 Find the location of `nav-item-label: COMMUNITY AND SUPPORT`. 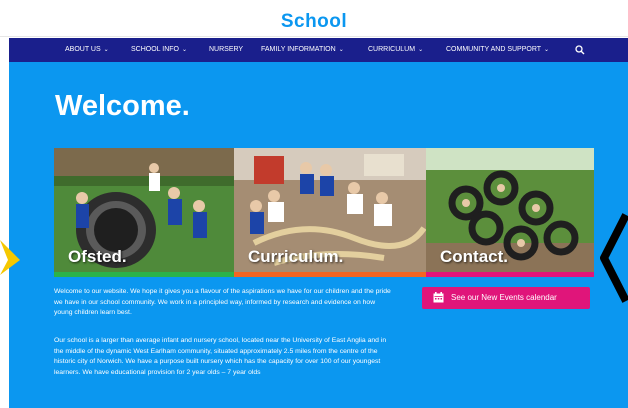

nav-item-label: COMMUNITY AND SUPPORT is located at coordinates (494, 49).